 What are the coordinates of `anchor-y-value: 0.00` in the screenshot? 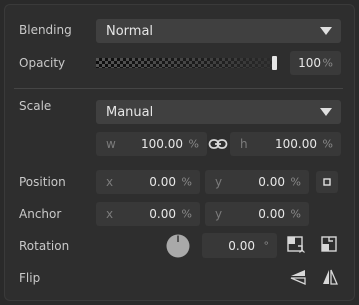 It's located at (271, 214).